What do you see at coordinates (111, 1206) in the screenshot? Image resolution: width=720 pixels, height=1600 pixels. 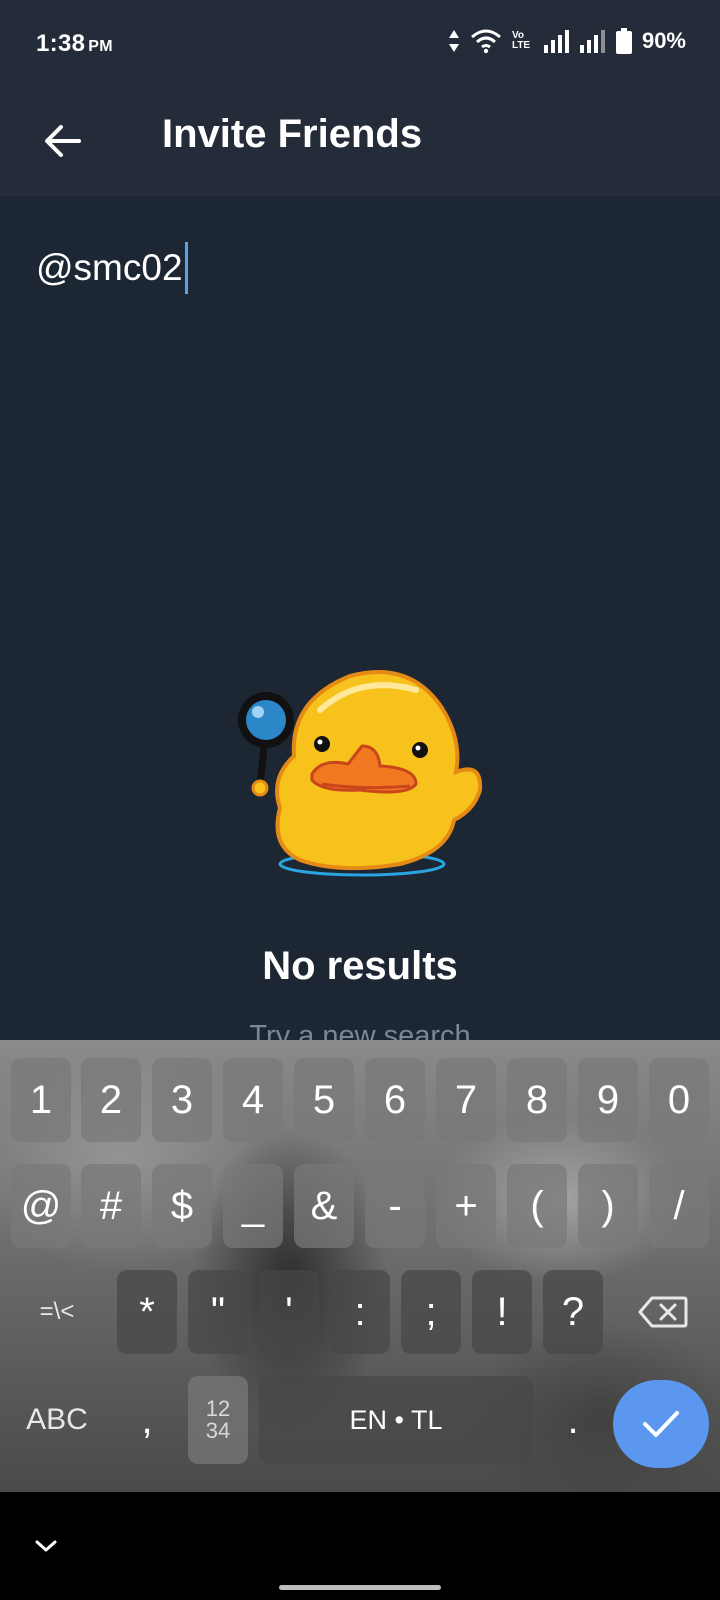 I see `key-hash: #` at bounding box center [111, 1206].